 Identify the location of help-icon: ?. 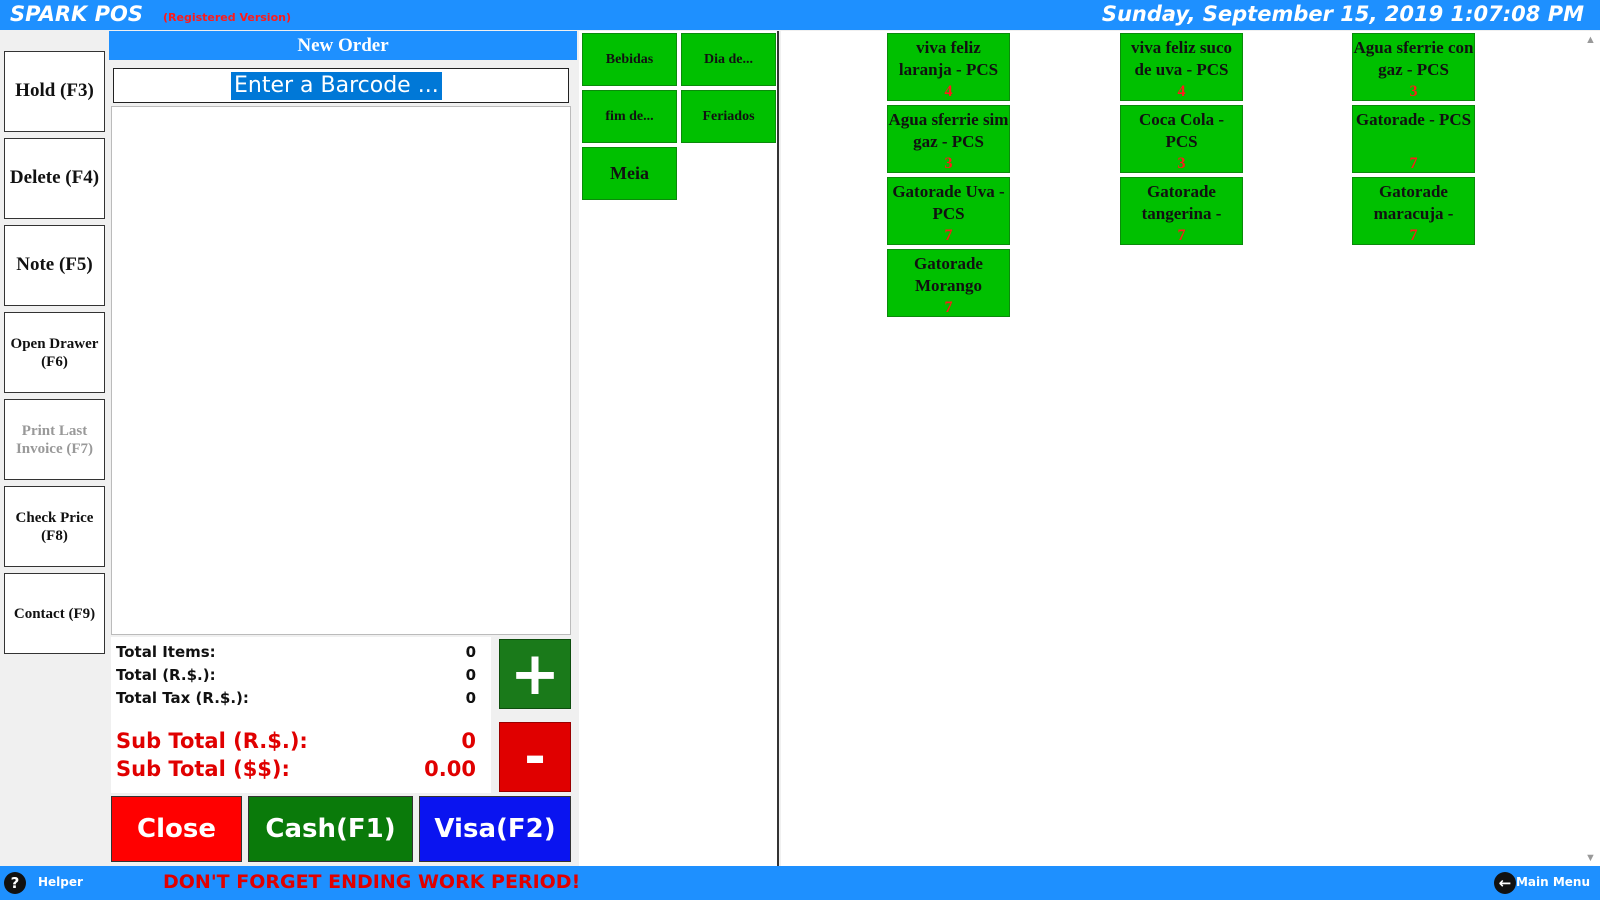
(15, 883).